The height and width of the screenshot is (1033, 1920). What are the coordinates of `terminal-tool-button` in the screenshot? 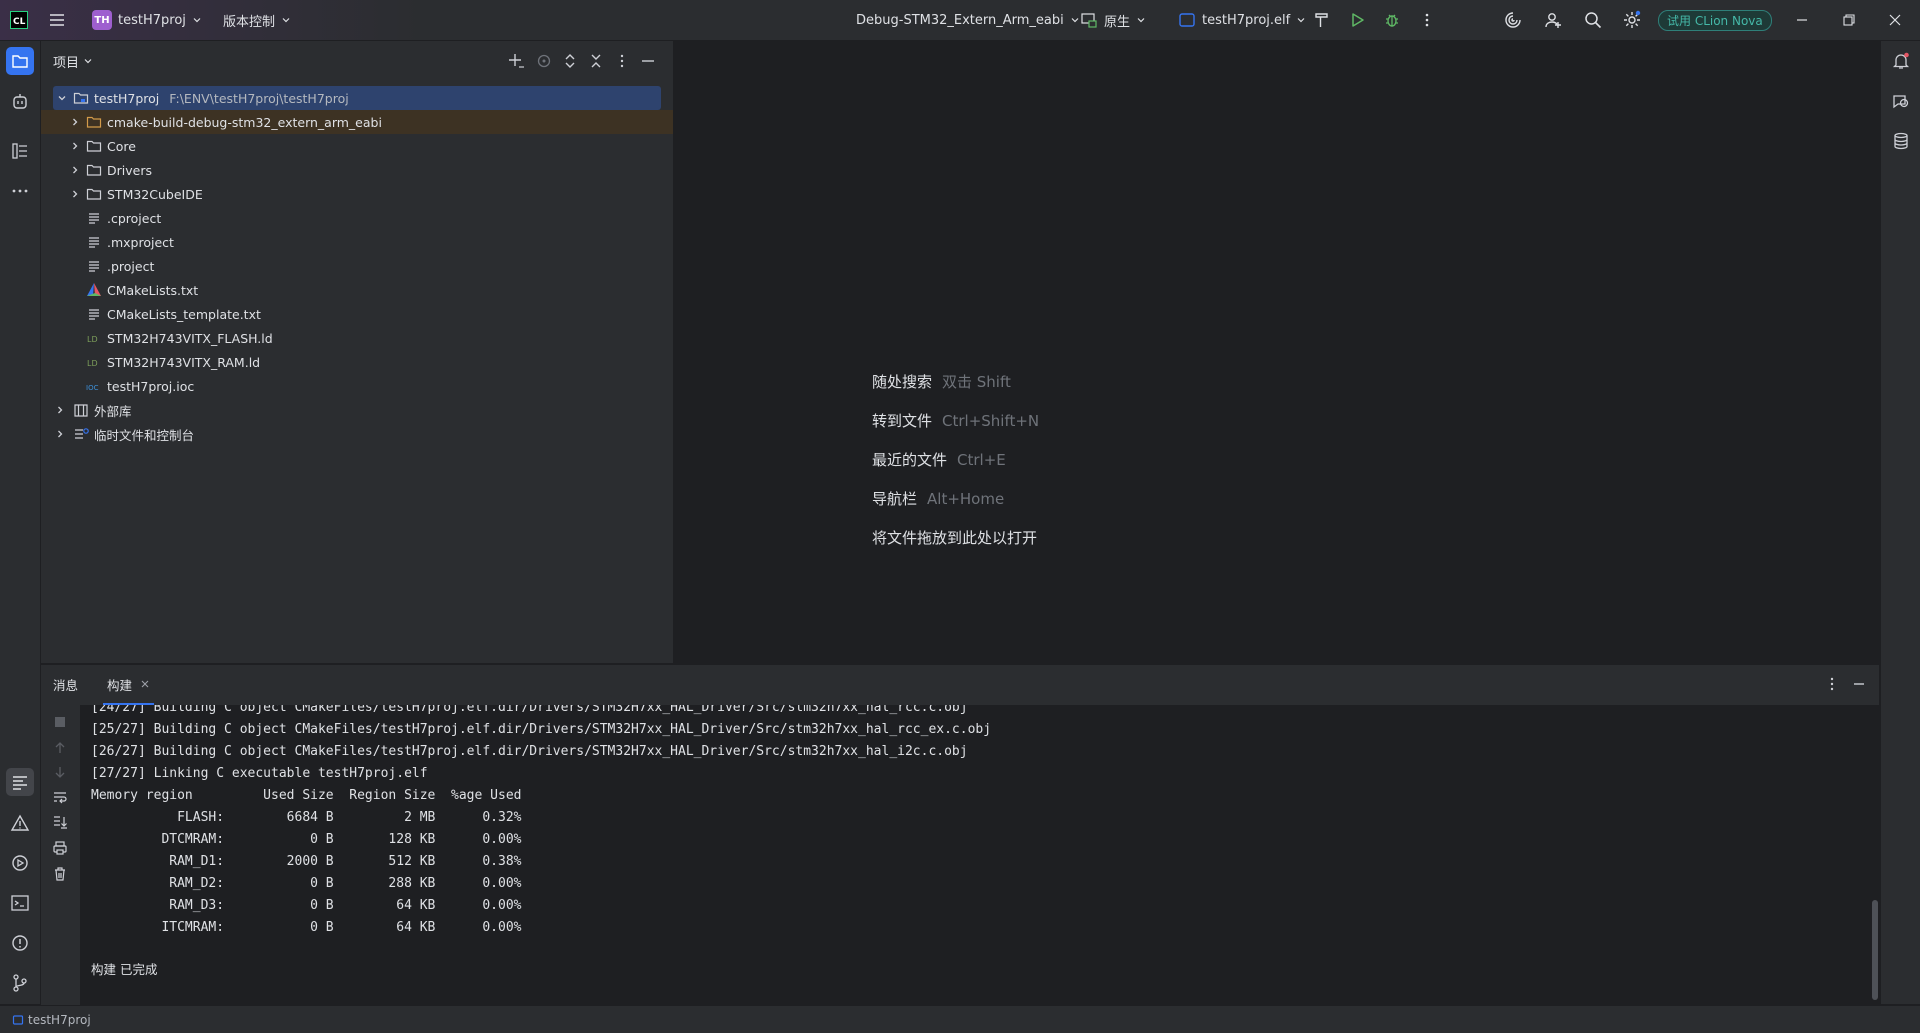 It's located at (20, 903).